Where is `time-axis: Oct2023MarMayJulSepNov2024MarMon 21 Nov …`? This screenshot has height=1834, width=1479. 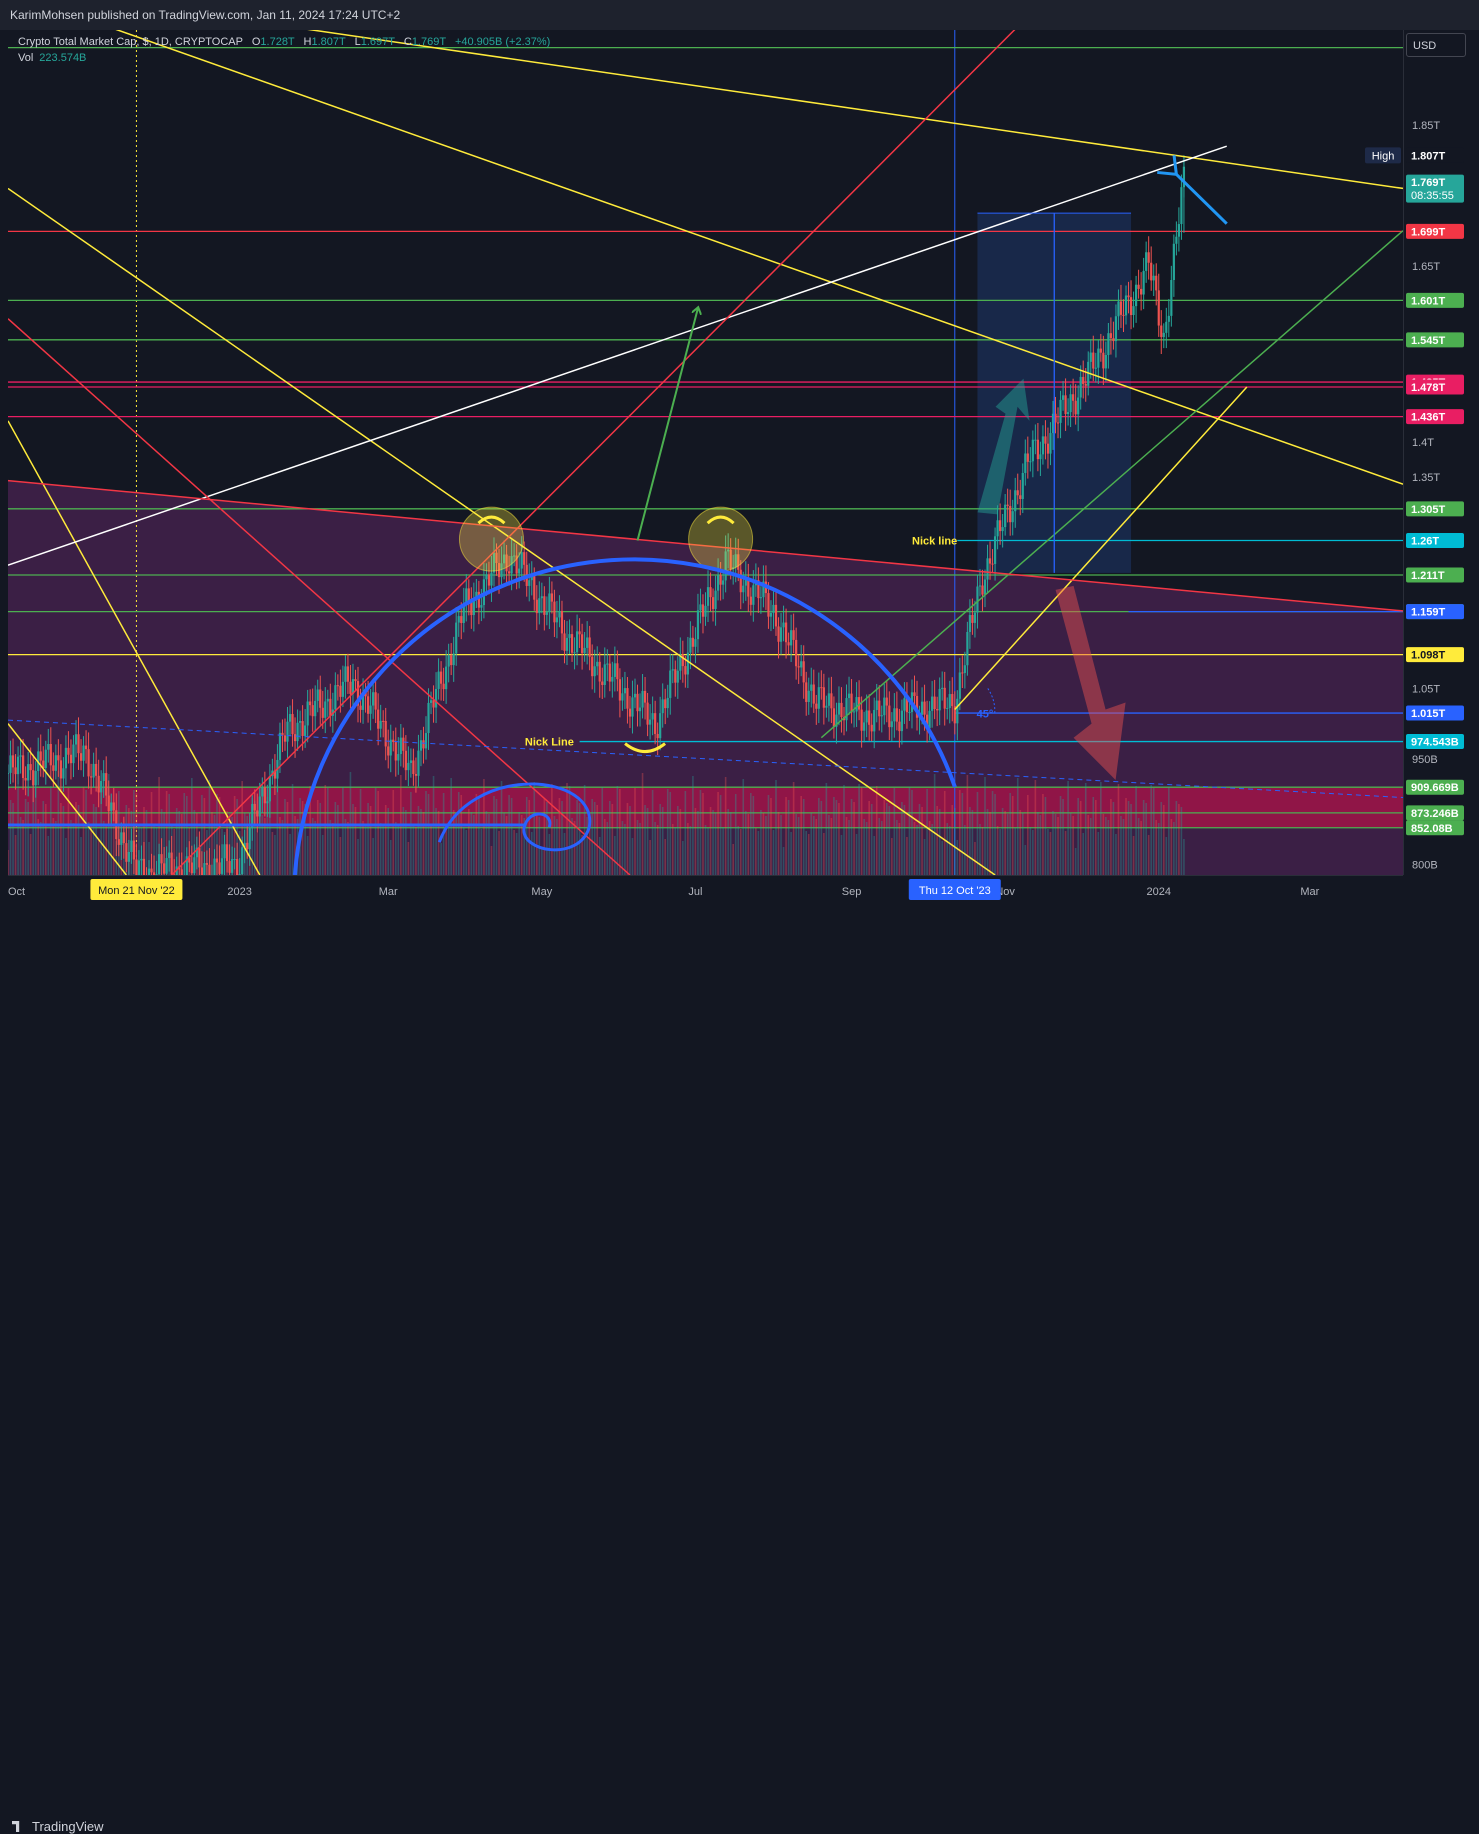 time-axis: Oct2023MarMayJulSepNov2024MarMon 21 Nov … is located at coordinates (705, 890).